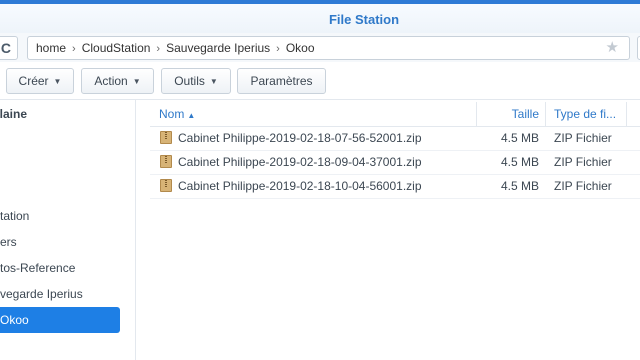 This screenshot has width=640, height=360. Describe the element at coordinates (309, 114) in the screenshot. I see `column-header-name: Nom ▲` at that location.